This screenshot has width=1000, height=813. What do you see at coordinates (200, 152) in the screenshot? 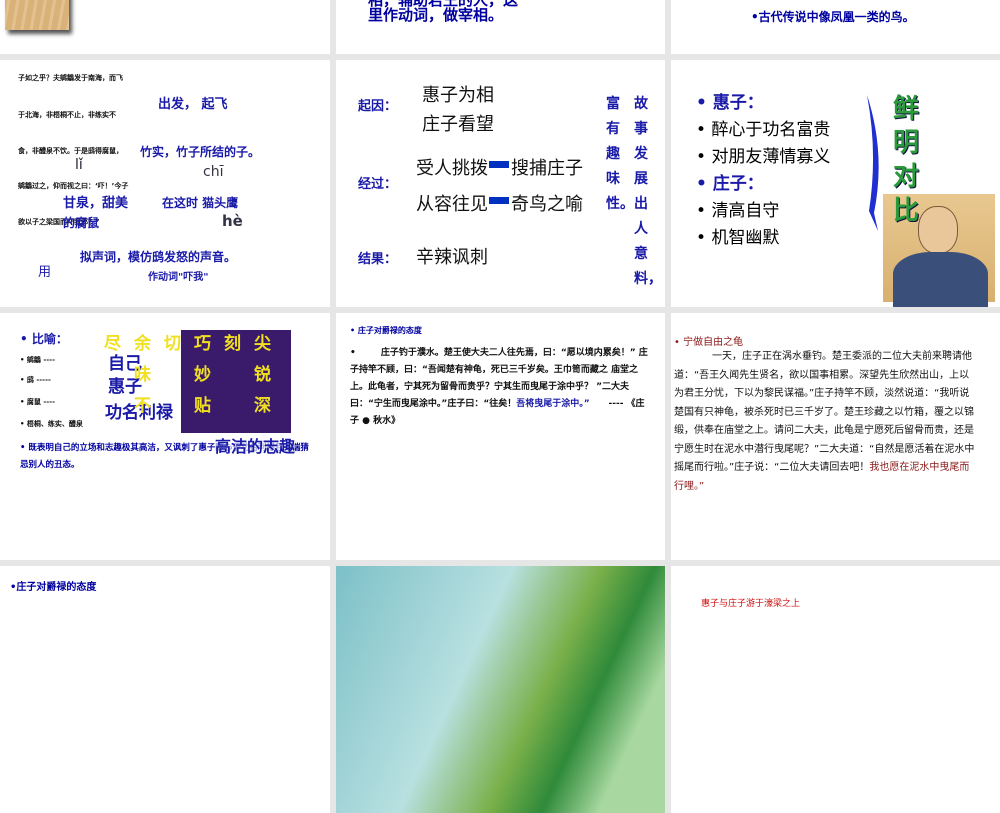
I see `annotation: 竹实，竹子所结的子。` at bounding box center [200, 152].